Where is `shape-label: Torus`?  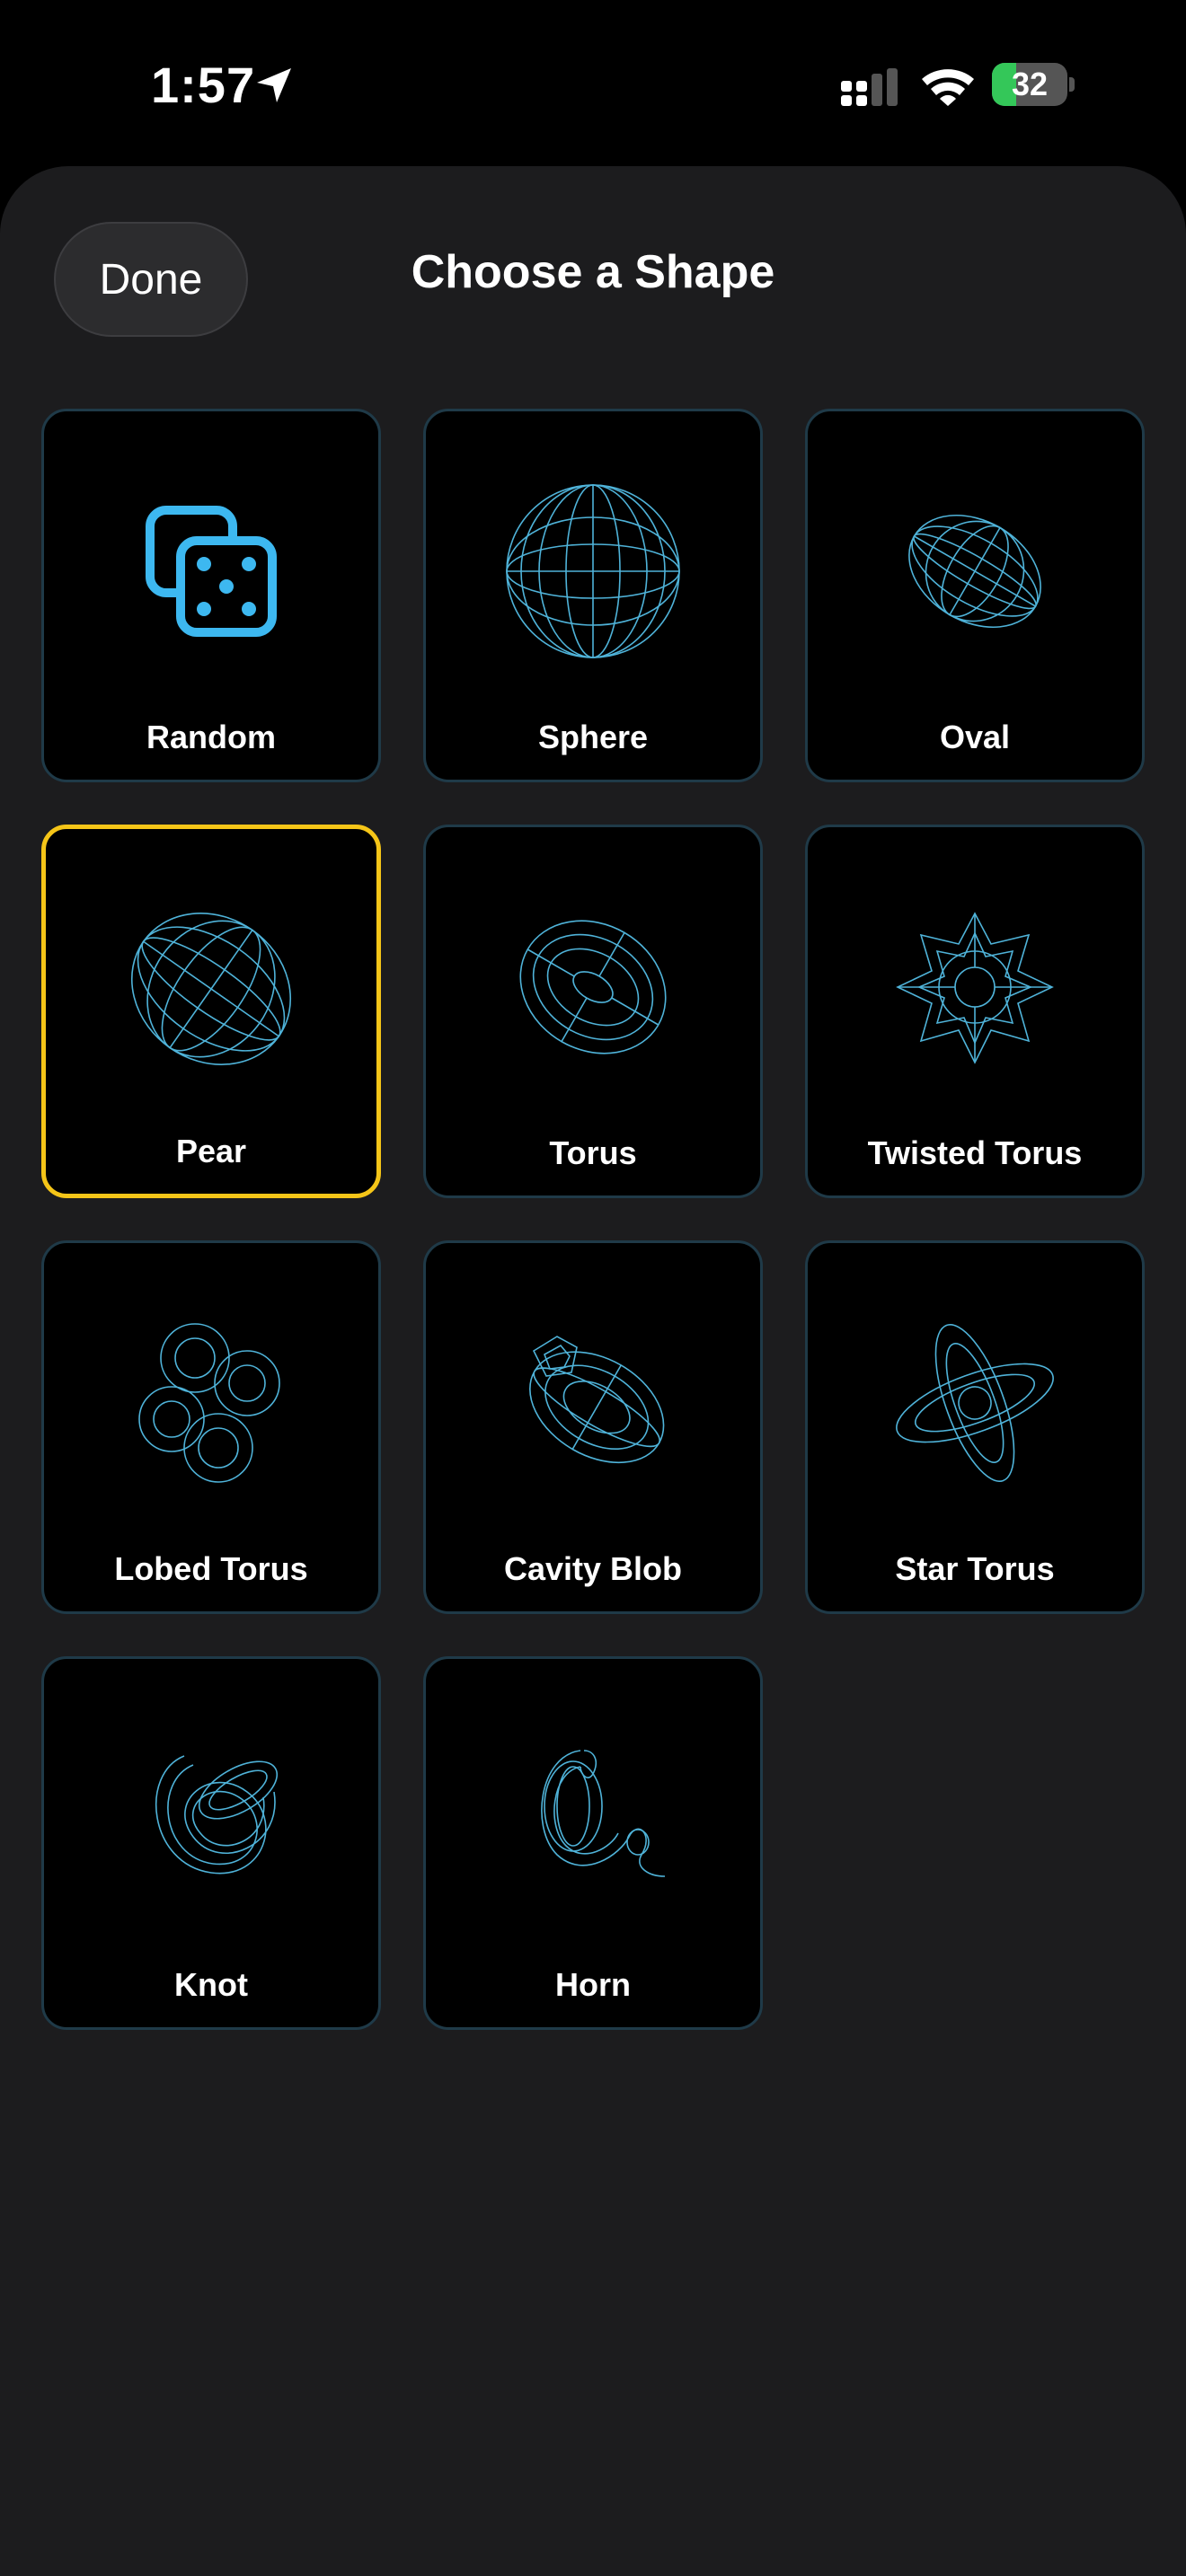 shape-label: Torus is located at coordinates (593, 1152).